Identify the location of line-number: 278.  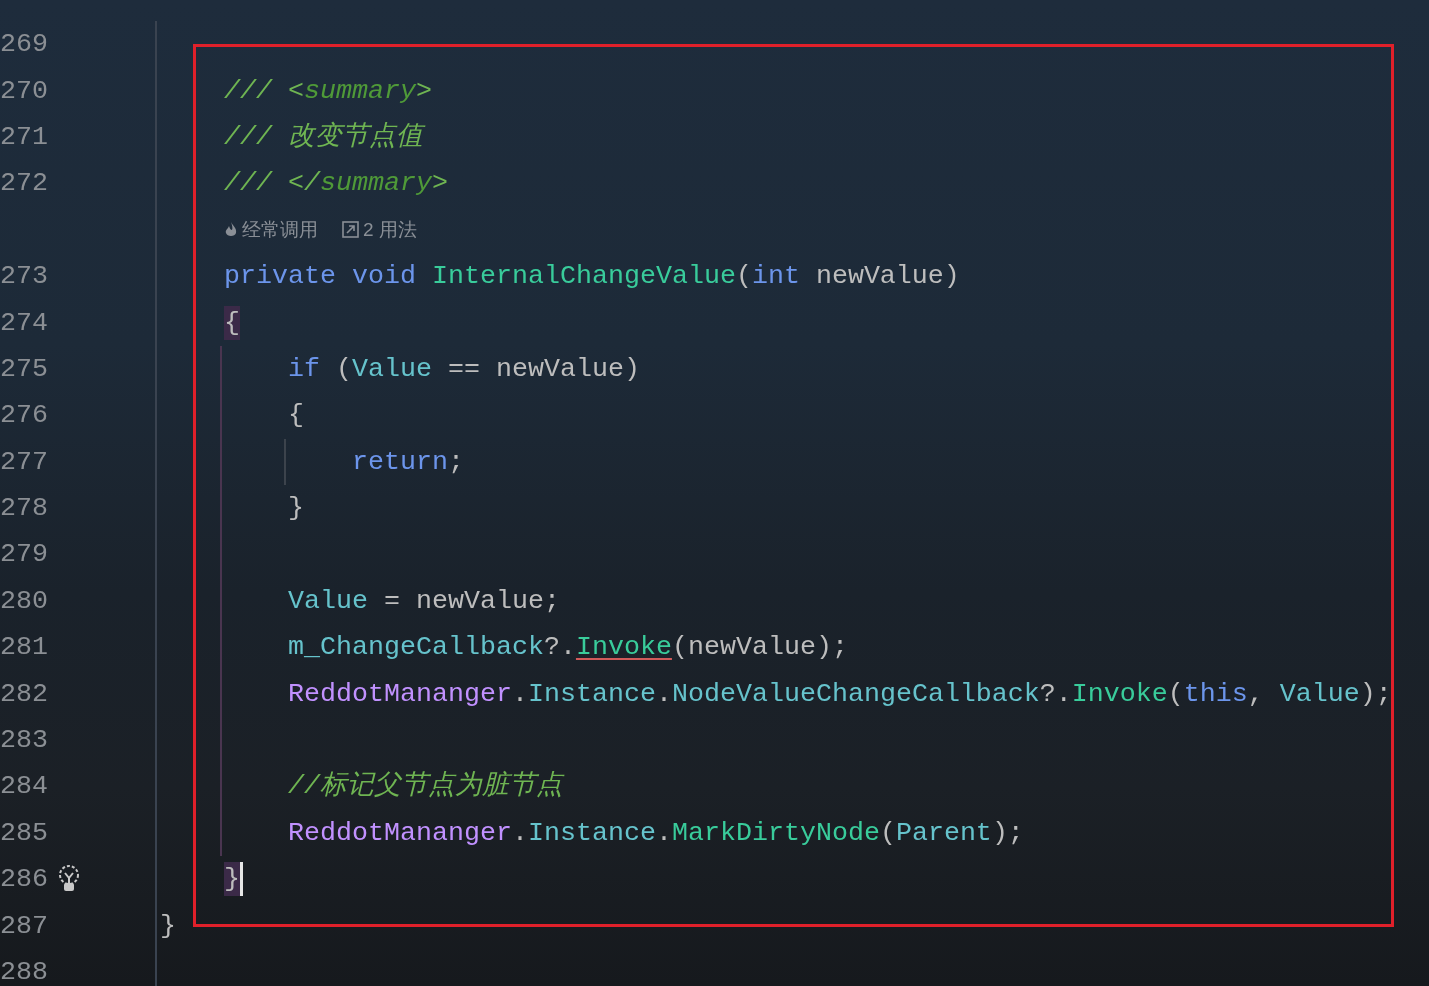
(22, 509).